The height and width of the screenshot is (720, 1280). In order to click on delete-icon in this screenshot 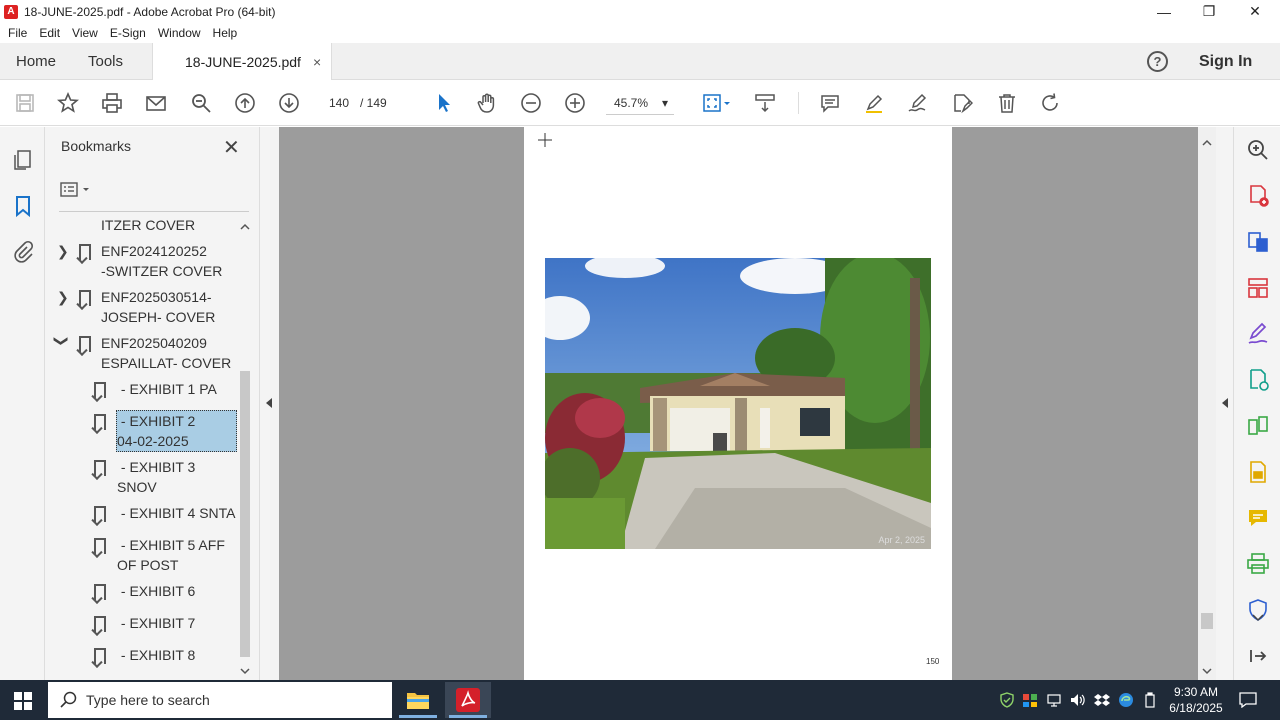, I will do `click(1007, 103)`.